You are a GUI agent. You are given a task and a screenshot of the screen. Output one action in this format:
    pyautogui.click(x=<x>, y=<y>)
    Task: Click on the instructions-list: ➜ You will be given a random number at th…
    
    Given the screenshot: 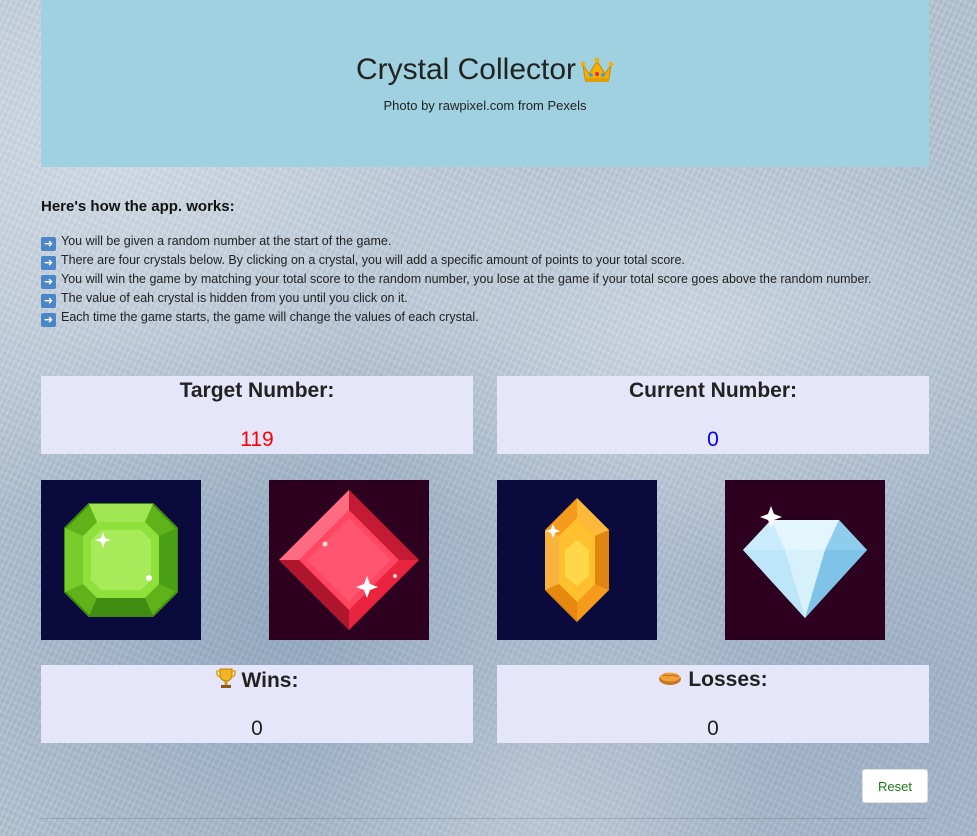 What is the action you would take?
    pyautogui.click(x=476, y=279)
    